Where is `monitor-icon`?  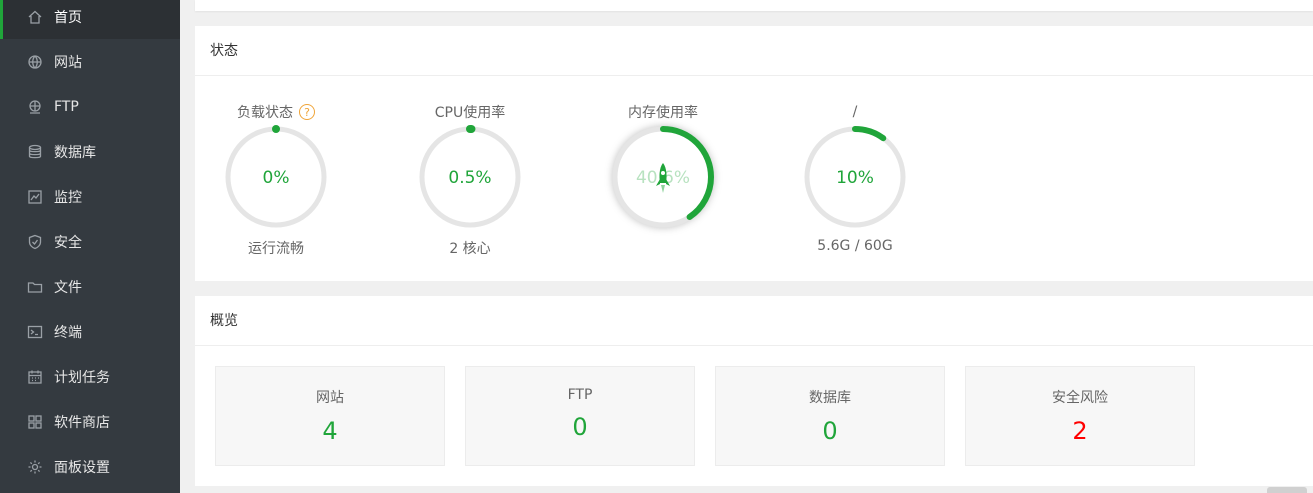 monitor-icon is located at coordinates (35, 197).